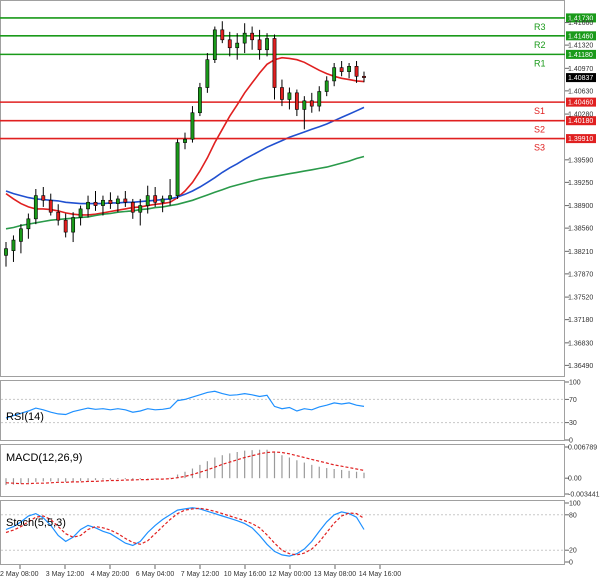 This screenshot has width=600, height=581. Describe the element at coordinates (580, 366) in the screenshot. I see `price-tick-label: 1.36490` at that location.